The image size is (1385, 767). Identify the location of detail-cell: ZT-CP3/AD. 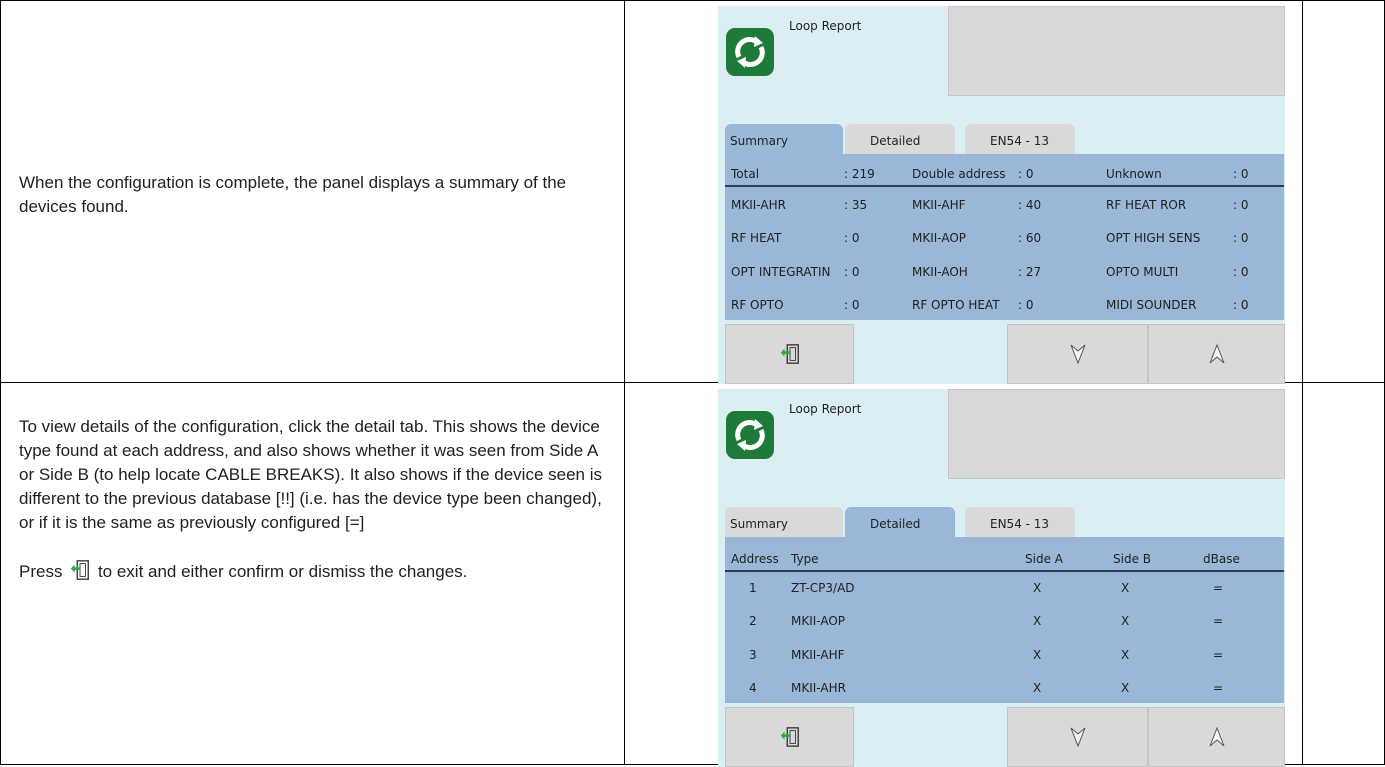
(823, 588).